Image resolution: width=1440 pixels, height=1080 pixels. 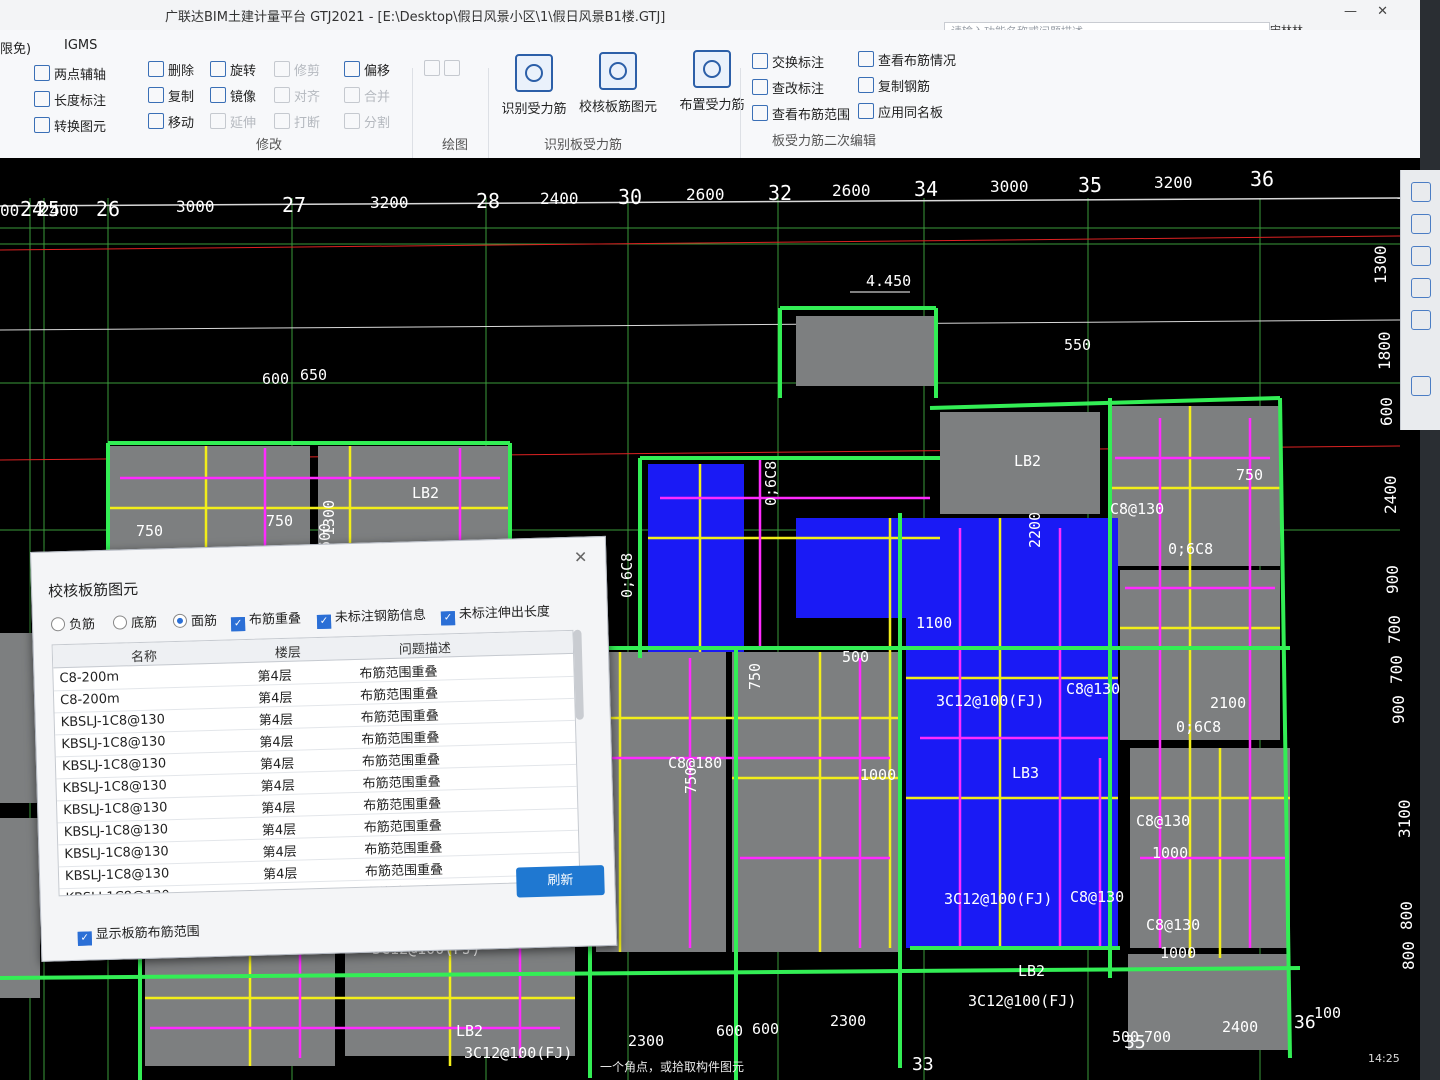 What do you see at coordinates (1421, 224) in the screenshot?
I see `3d-view-icon` at bounding box center [1421, 224].